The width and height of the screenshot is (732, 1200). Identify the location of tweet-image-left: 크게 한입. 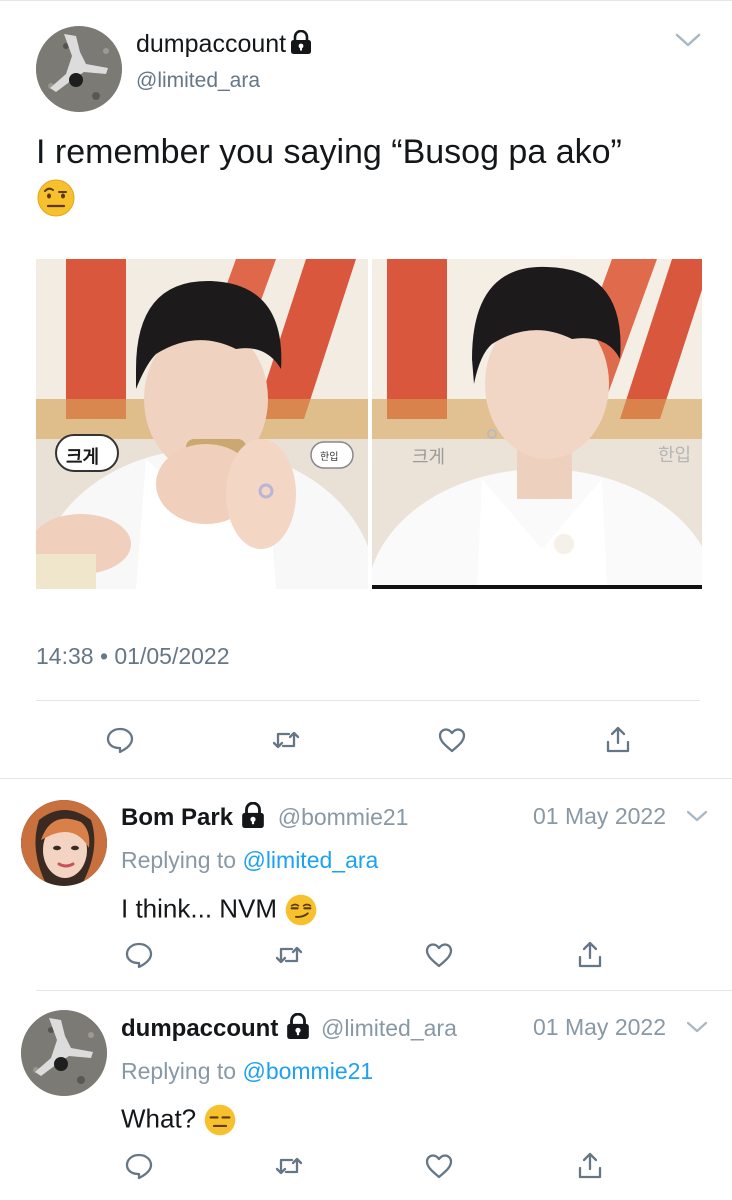
(202, 424).